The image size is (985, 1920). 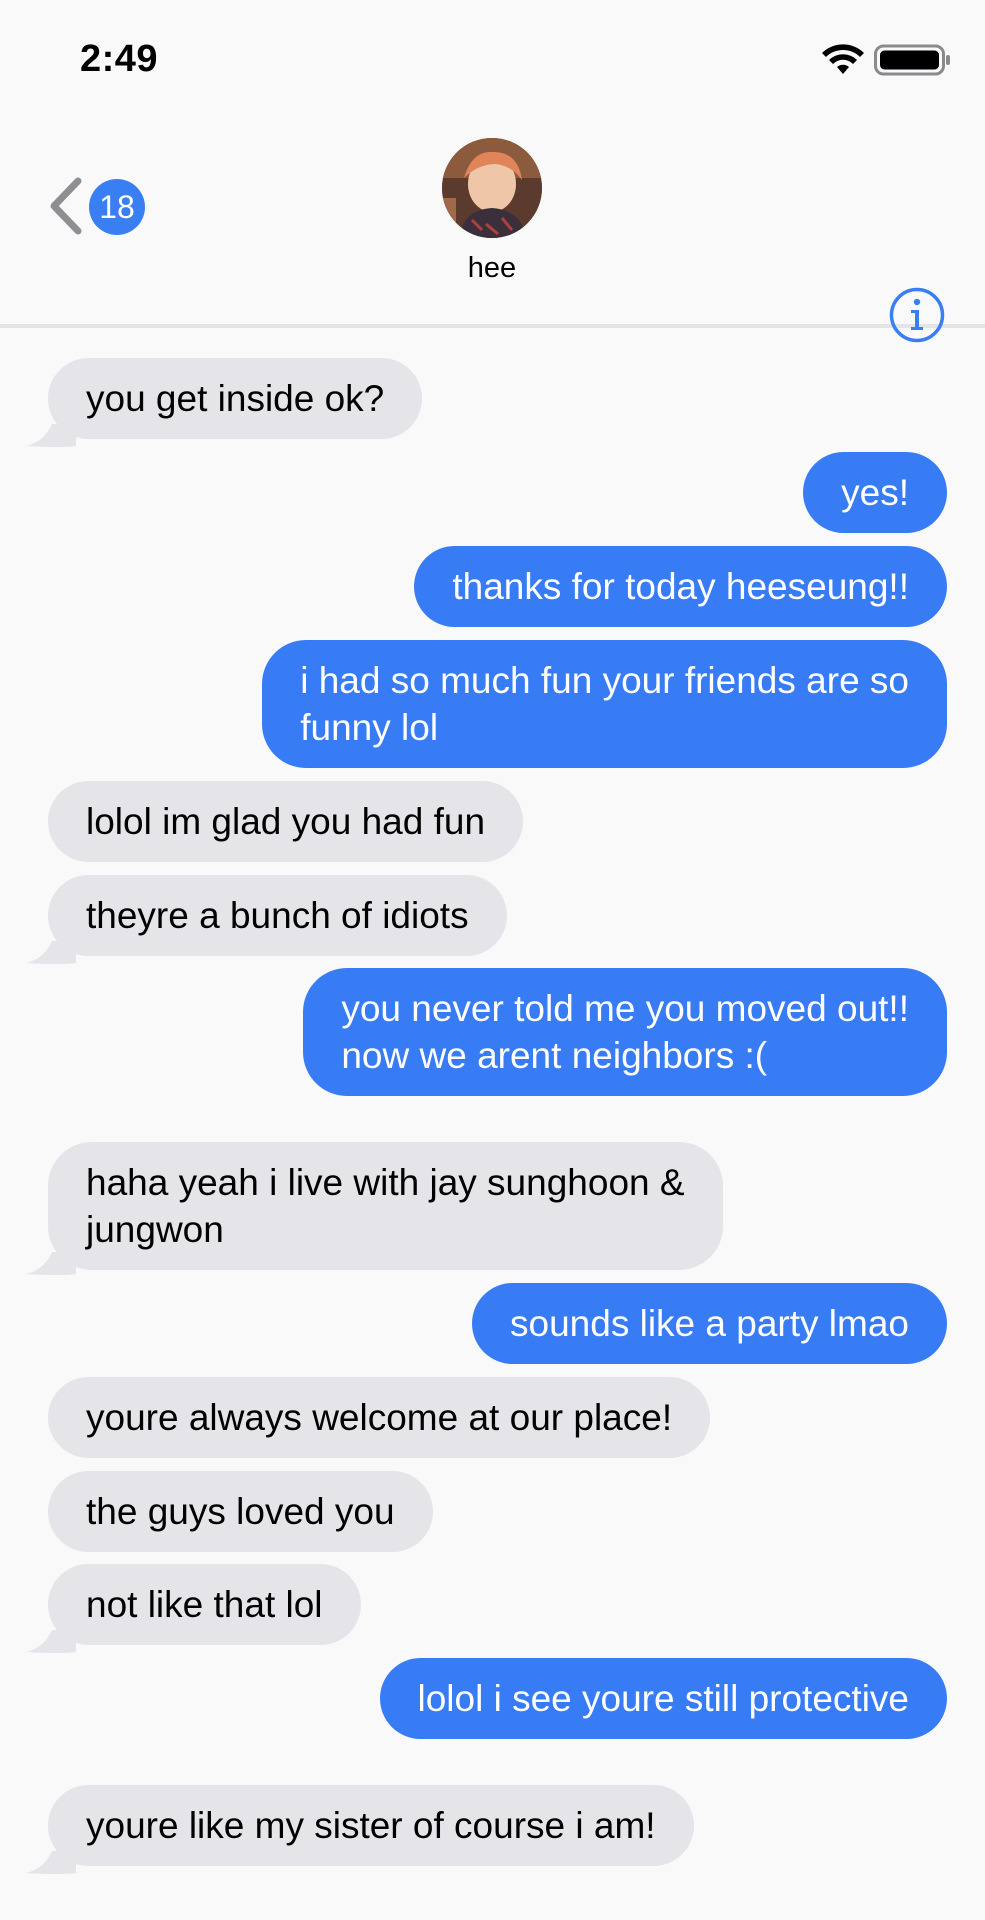 I want to click on message-text: yes!, so click(x=875, y=492).